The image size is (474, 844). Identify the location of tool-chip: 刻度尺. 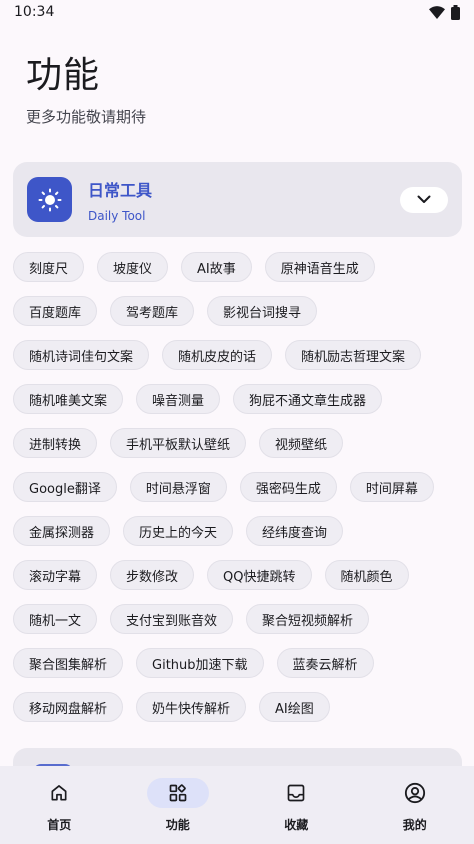
(49, 267).